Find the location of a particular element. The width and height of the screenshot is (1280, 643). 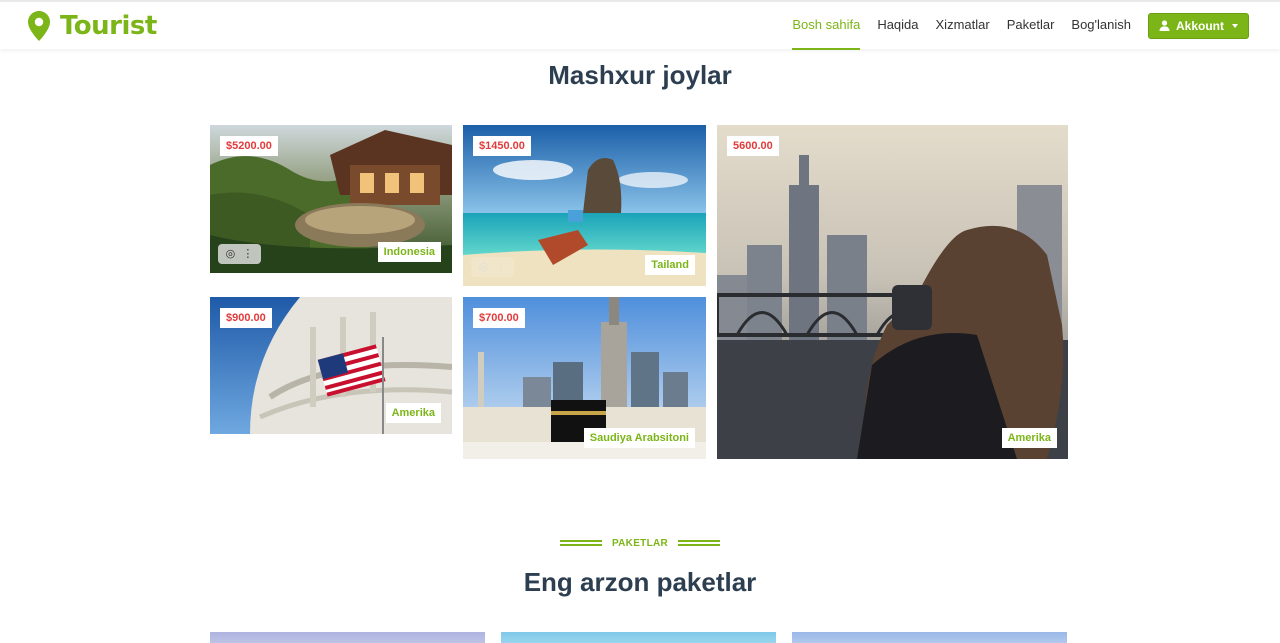

destination-card-amerika-large: 5600.00 Amerika is located at coordinates (892, 292).